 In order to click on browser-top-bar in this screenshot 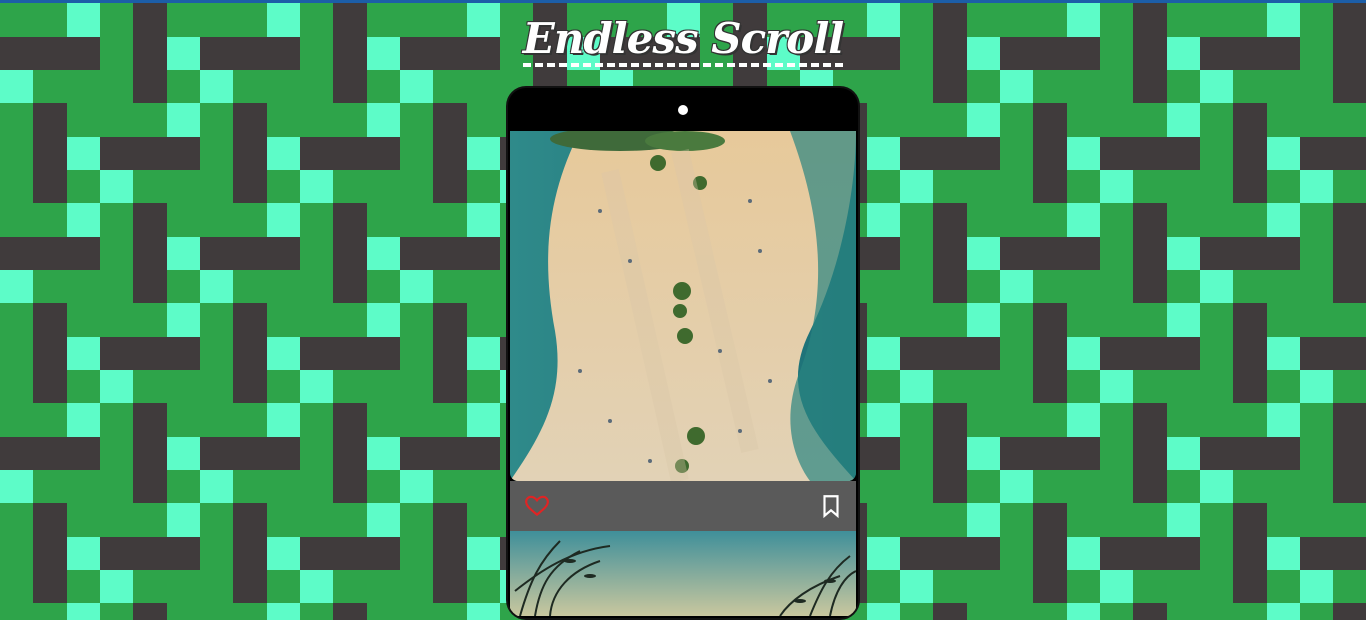, I will do `click(683, 1)`.